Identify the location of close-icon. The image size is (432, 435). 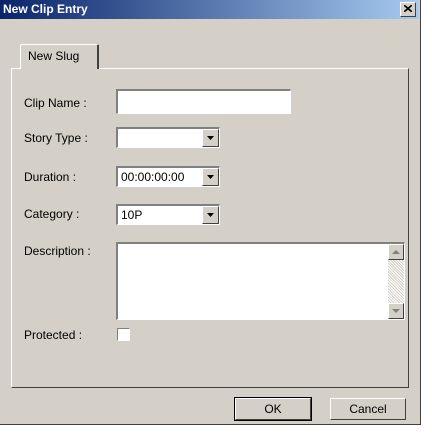
(408, 8).